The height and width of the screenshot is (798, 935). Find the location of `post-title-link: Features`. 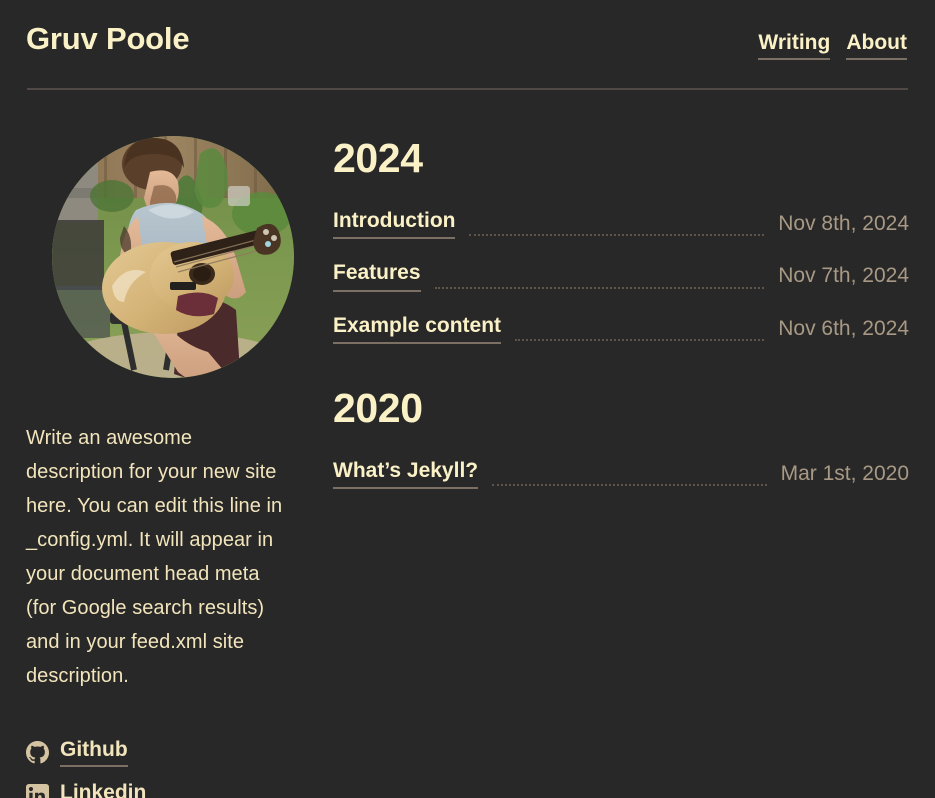

post-title-link: Features is located at coordinates (377, 276).